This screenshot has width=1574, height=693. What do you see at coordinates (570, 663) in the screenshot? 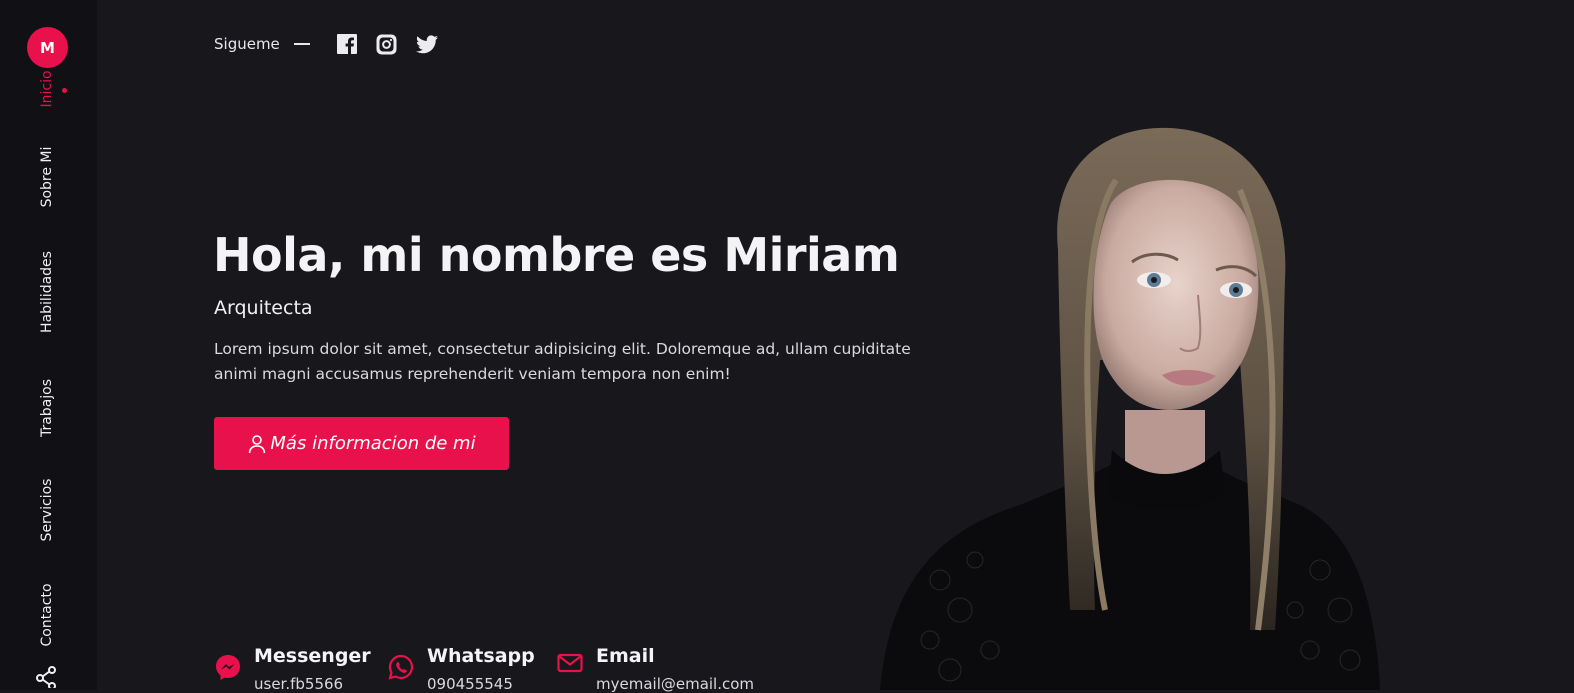
I see `mail-icon` at bounding box center [570, 663].